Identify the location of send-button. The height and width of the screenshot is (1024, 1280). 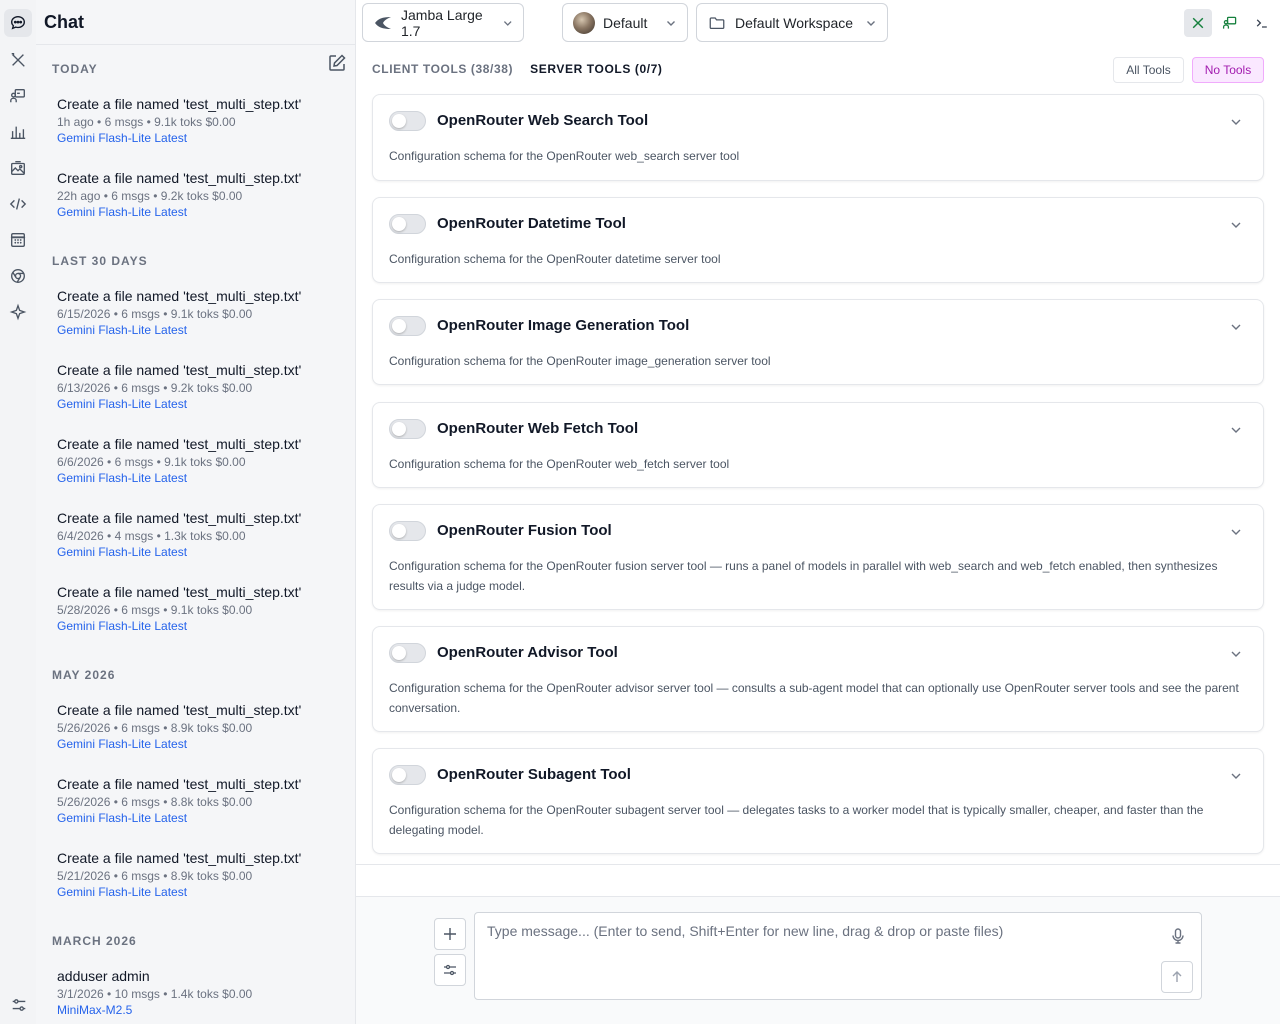
(1177, 977).